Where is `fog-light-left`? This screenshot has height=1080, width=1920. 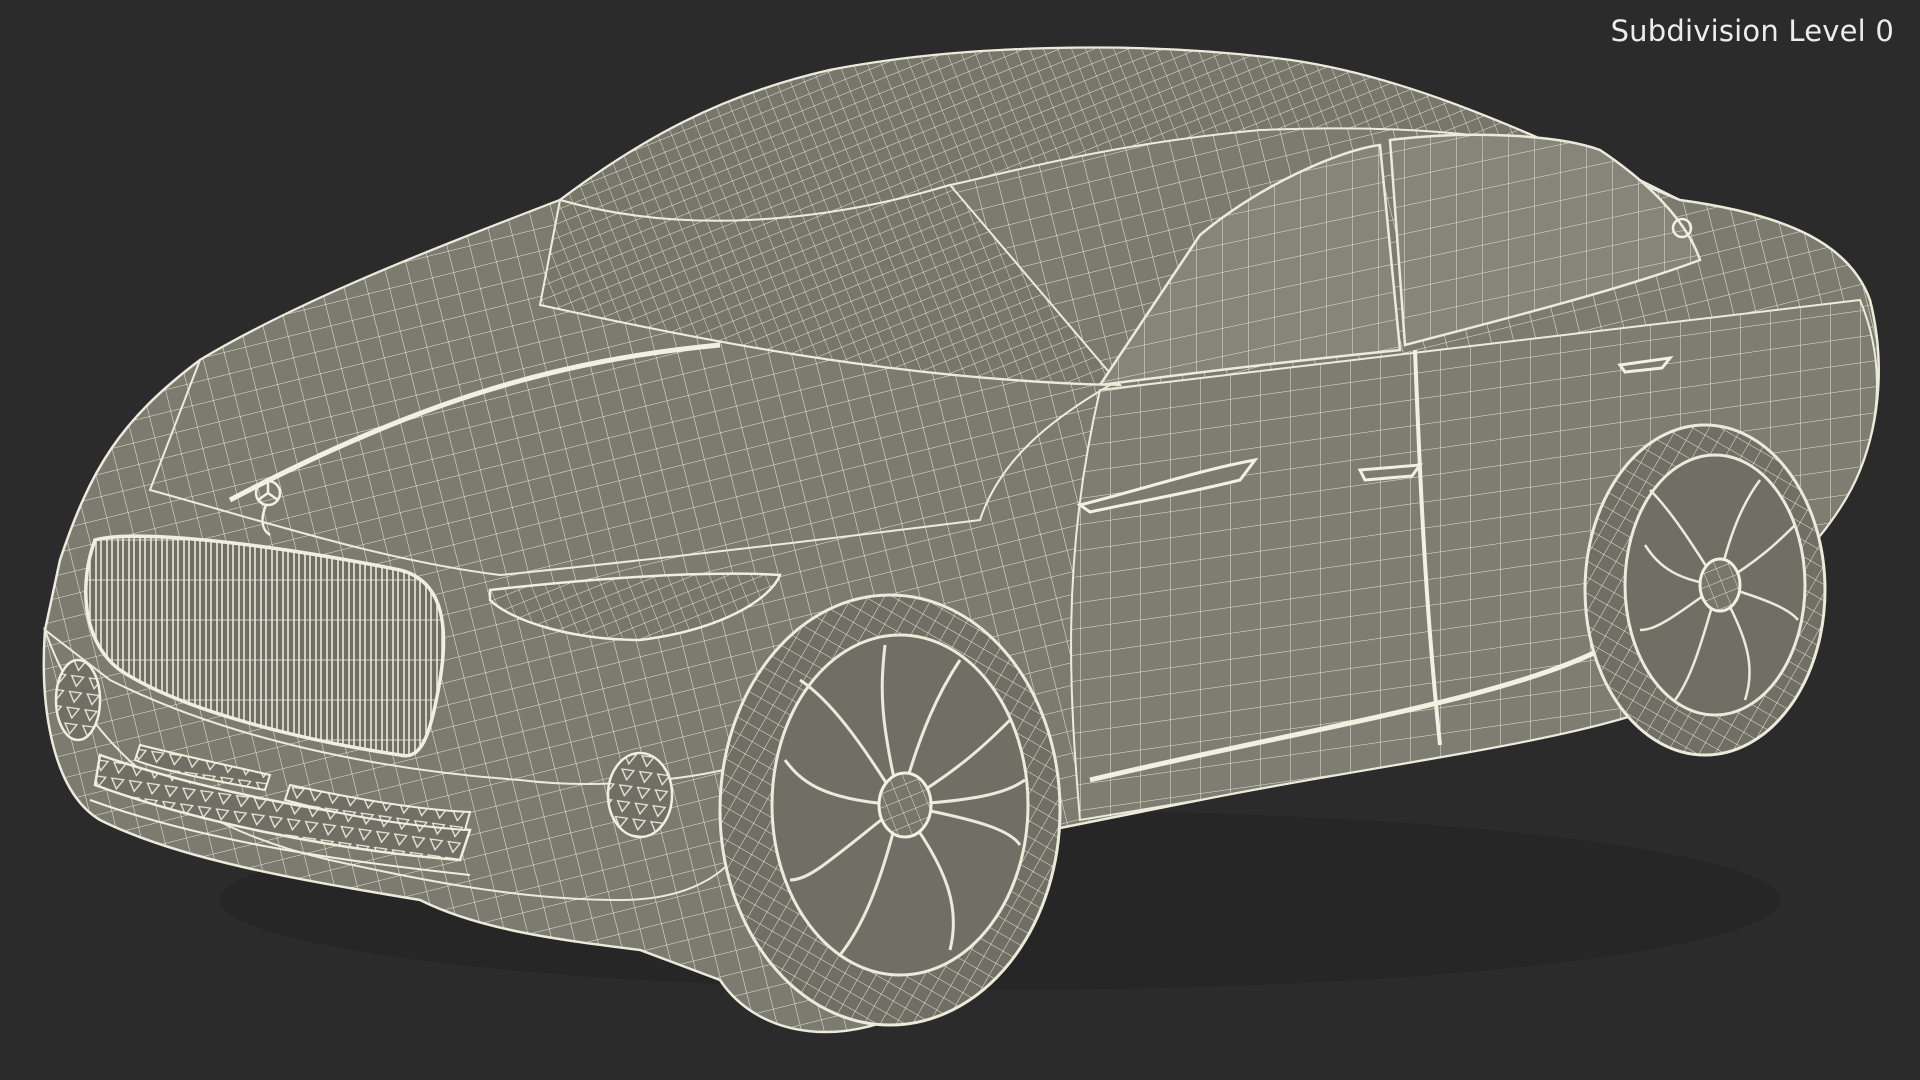 fog-light-left is located at coordinates (78, 700).